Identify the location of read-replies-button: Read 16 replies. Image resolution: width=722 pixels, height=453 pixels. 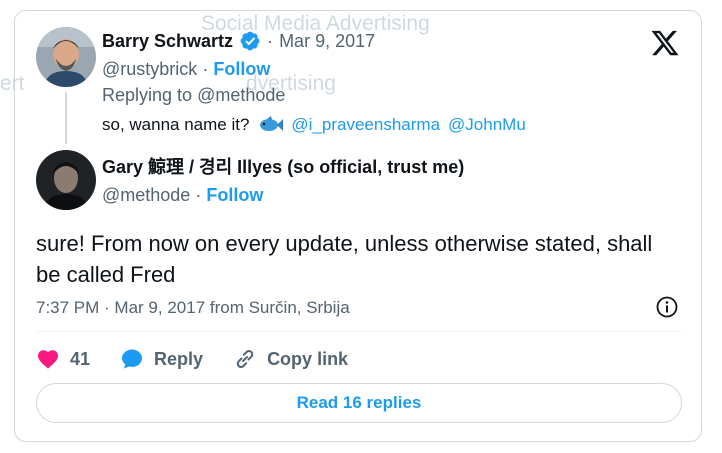
(359, 403).